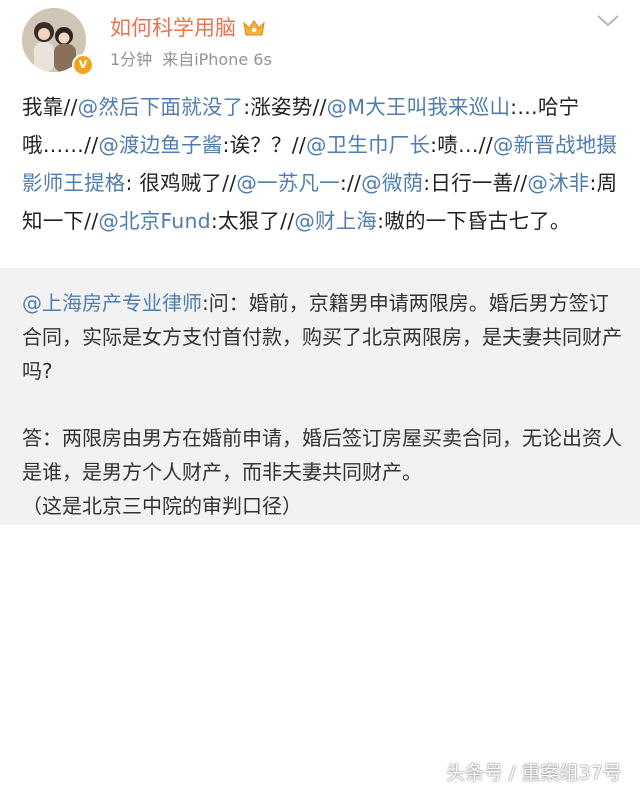 The width and height of the screenshot is (640, 785). Describe the element at coordinates (368, 145) in the screenshot. I see `mention-link: @卫生巾厂长` at that location.